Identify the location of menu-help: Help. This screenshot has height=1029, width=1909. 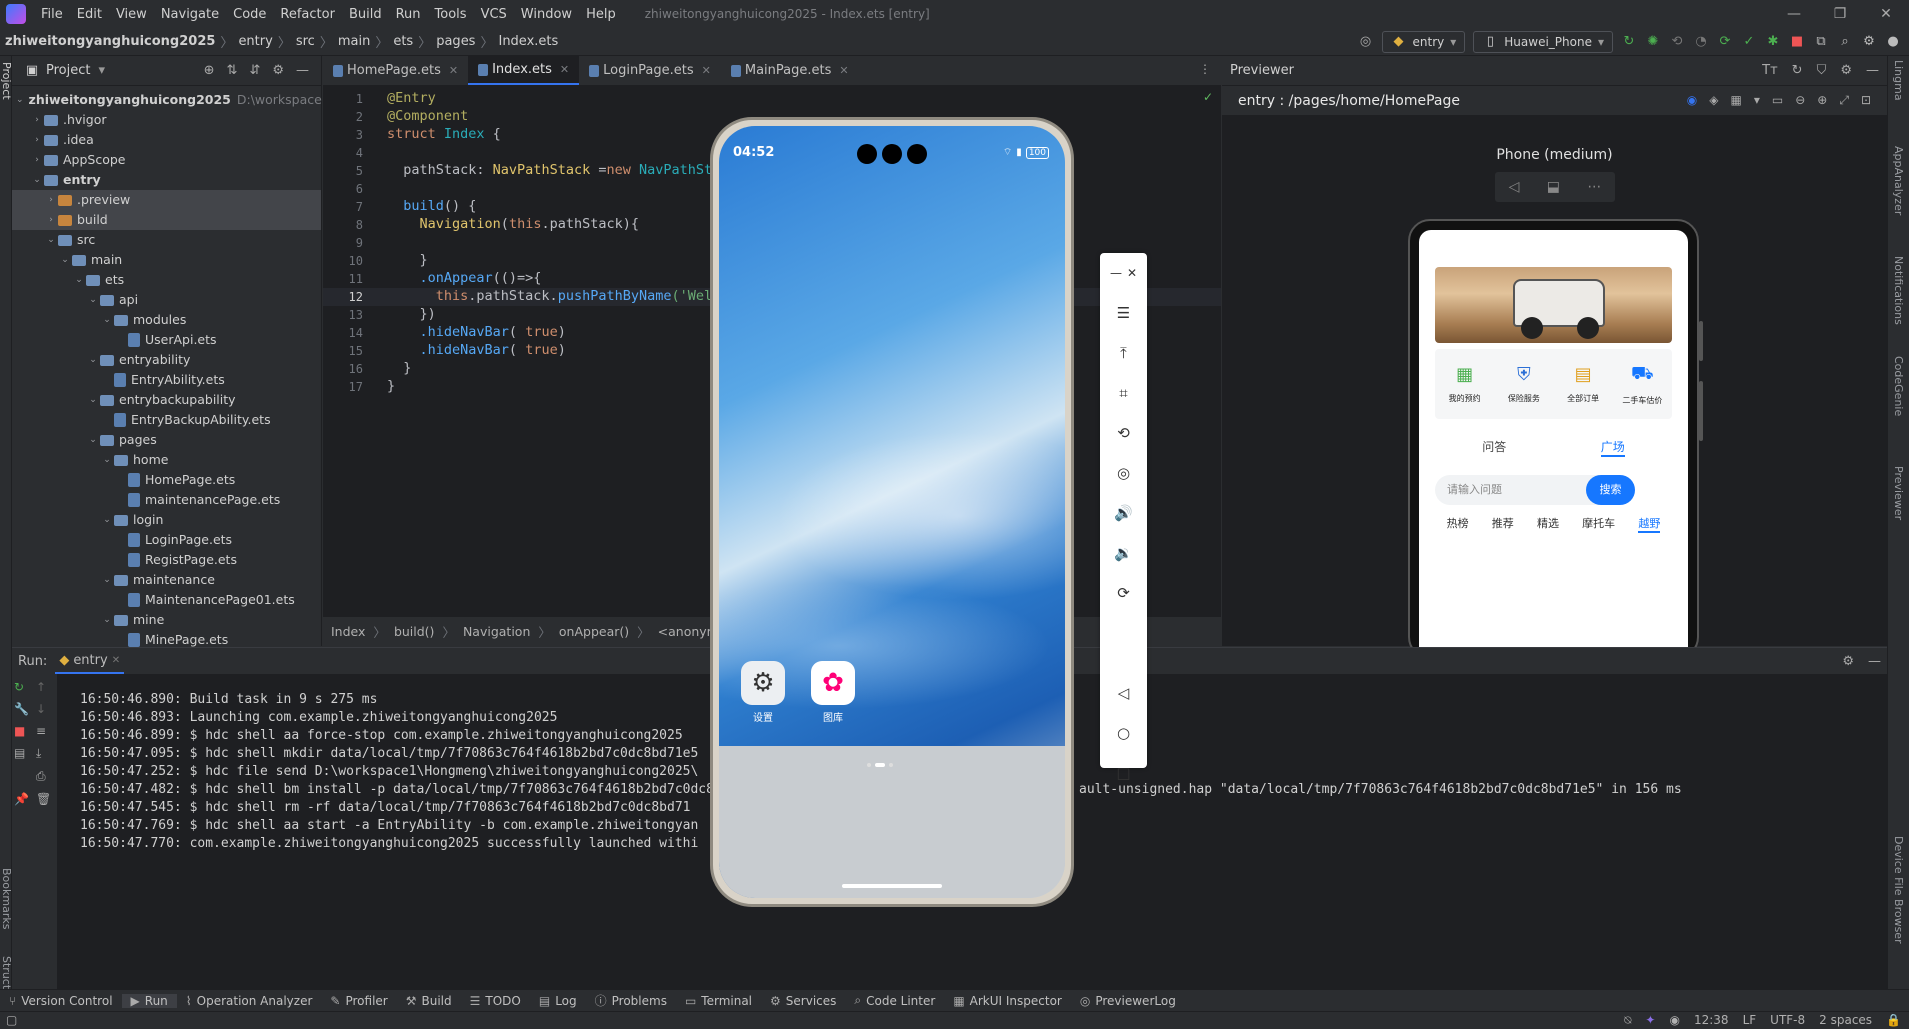
(601, 14).